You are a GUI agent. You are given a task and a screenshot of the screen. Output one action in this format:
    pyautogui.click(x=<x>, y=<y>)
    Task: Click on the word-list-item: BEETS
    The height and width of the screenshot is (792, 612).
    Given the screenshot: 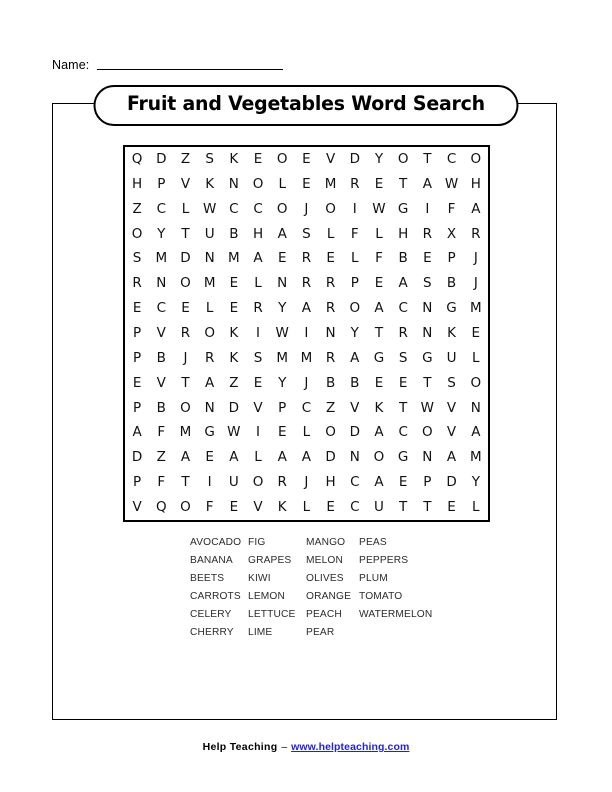 What is the action you would take?
    pyautogui.click(x=219, y=579)
    